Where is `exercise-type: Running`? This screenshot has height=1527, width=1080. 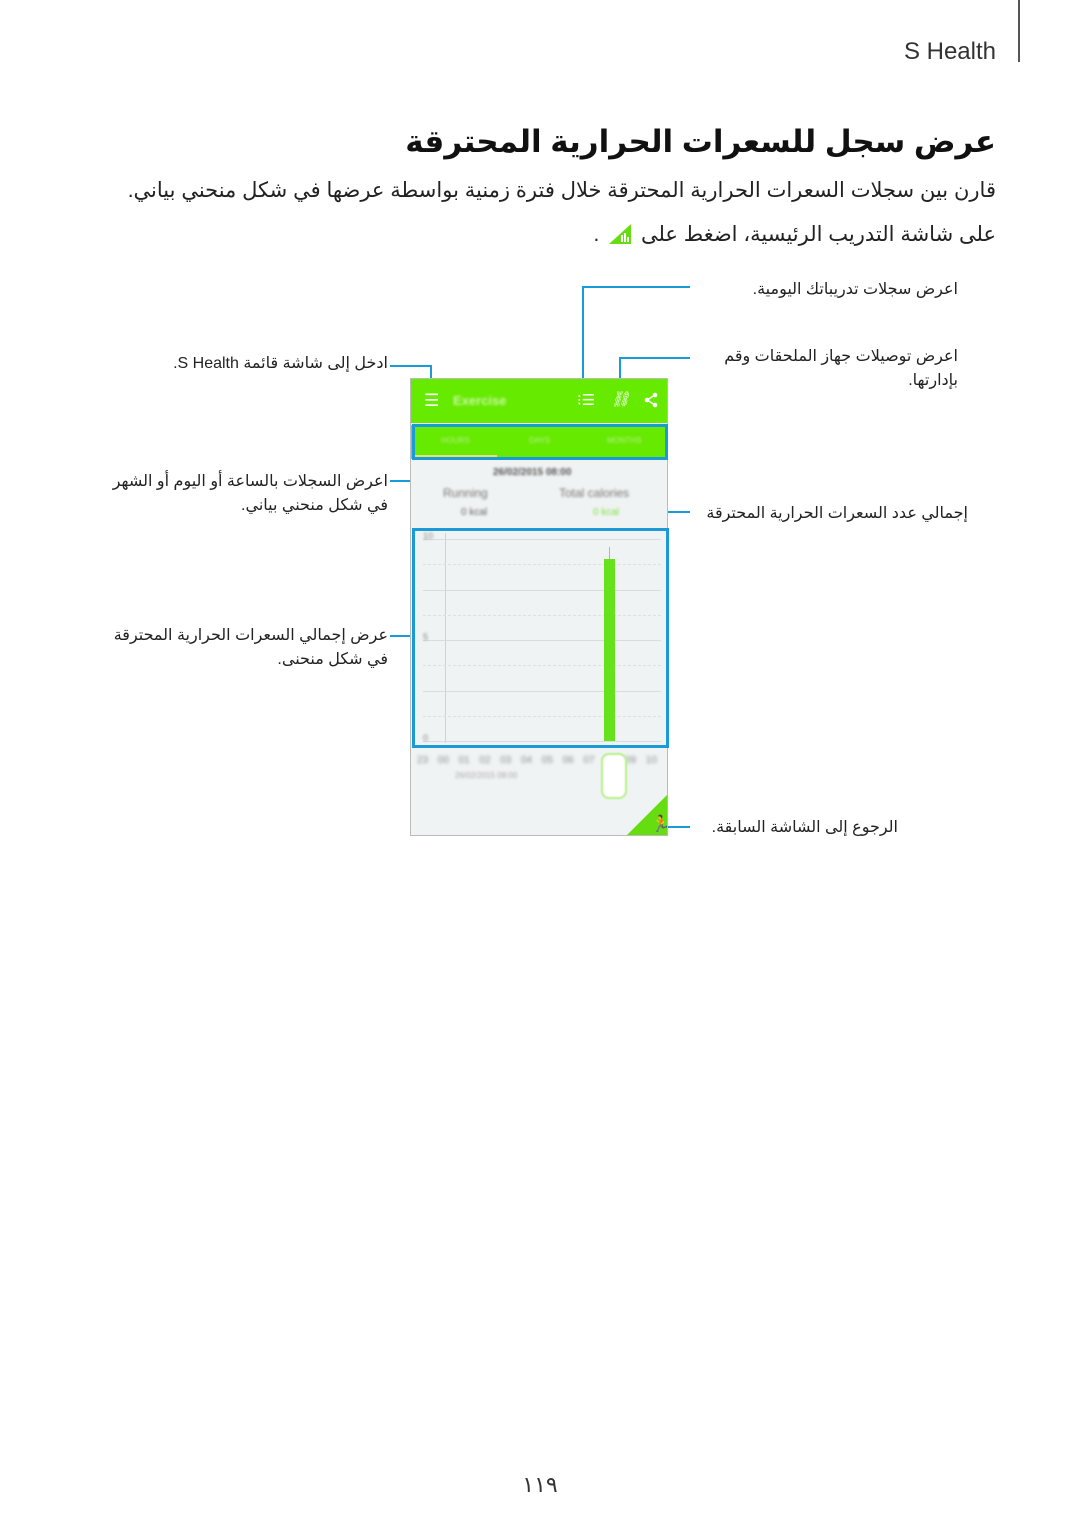 exercise-type: Running is located at coordinates (465, 493).